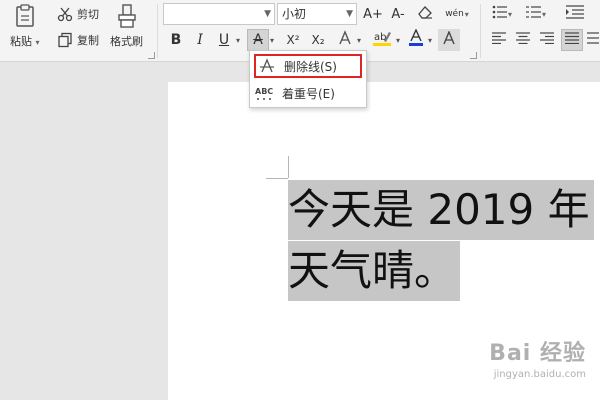 This screenshot has height=400, width=600. Describe the element at coordinates (430, 40) in the screenshot. I see `font-color-dropdown-arrow: ▾` at that location.